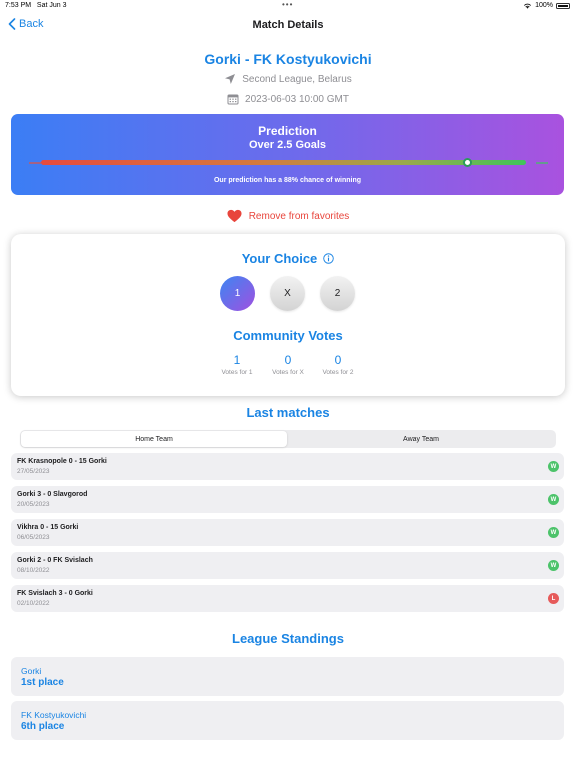 The height and width of the screenshot is (768, 576). I want to click on match-row-date: 20/05/2023, so click(33, 504).